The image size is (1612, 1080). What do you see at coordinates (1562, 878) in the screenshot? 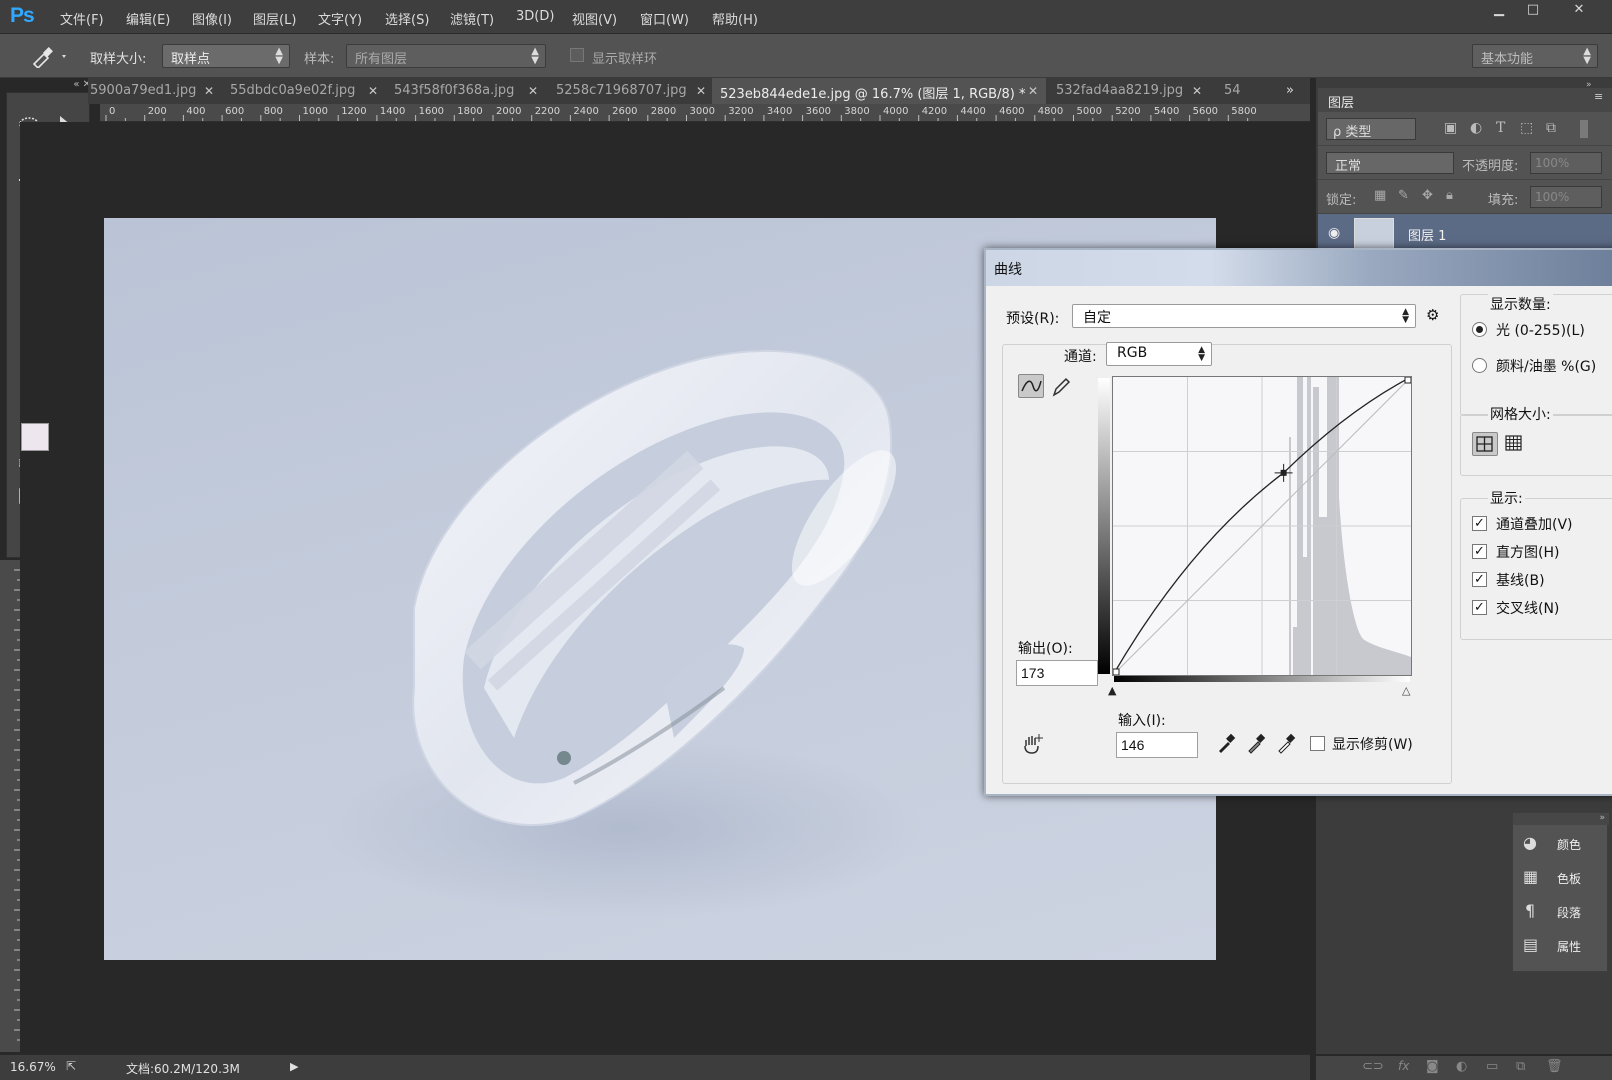
I see `swatches-panel-button: ▦ 色板` at bounding box center [1562, 878].